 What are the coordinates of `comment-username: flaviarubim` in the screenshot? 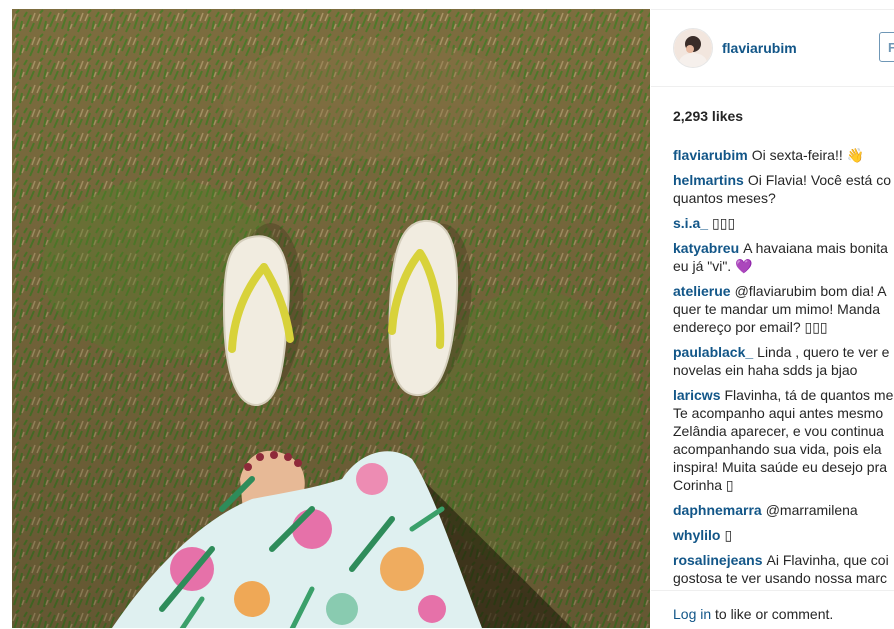 It's located at (710, 155).